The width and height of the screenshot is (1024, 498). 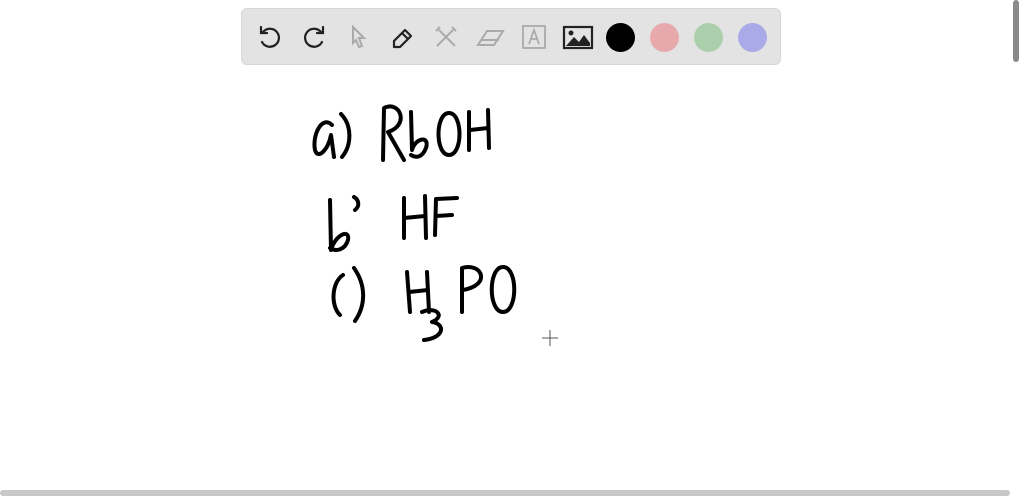 I want to click on color-green-swatch, so click(x=708, y=37).